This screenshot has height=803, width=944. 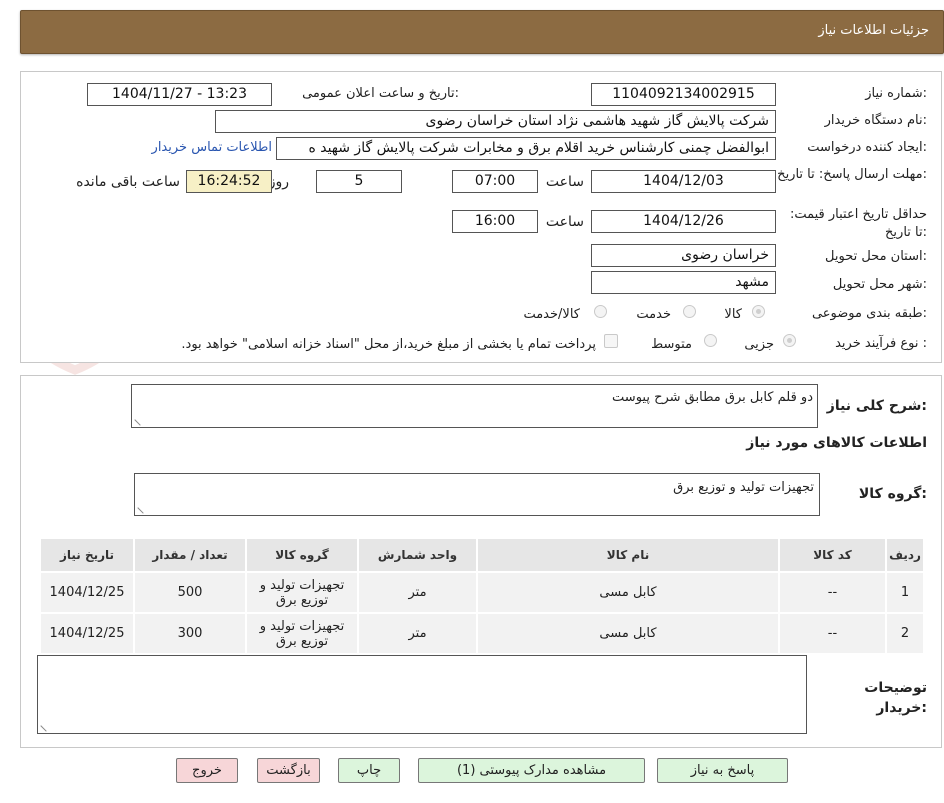 I want to click on category-radio-goods, so click(x=758, y=311).